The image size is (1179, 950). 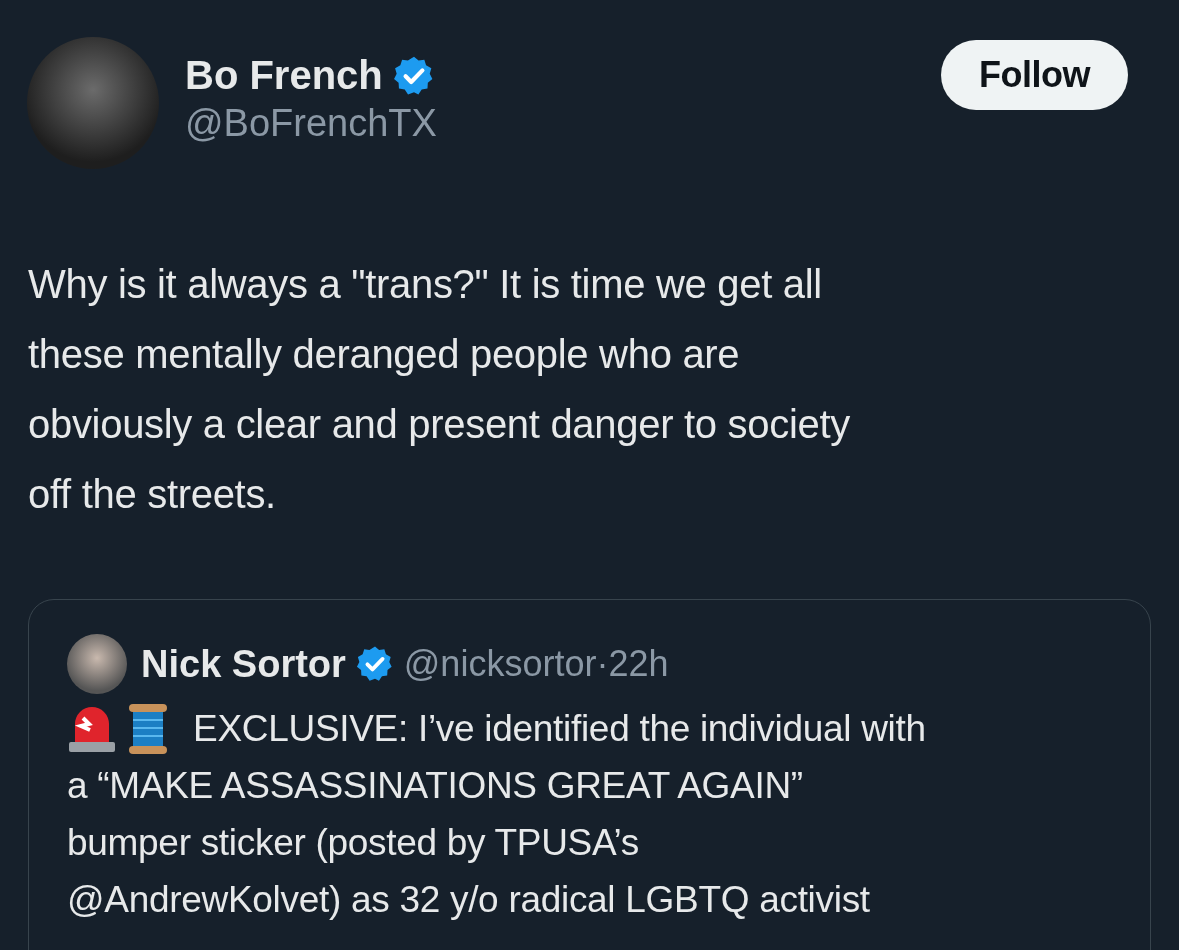 I want to click on avatar, so click(x=97, y=664).